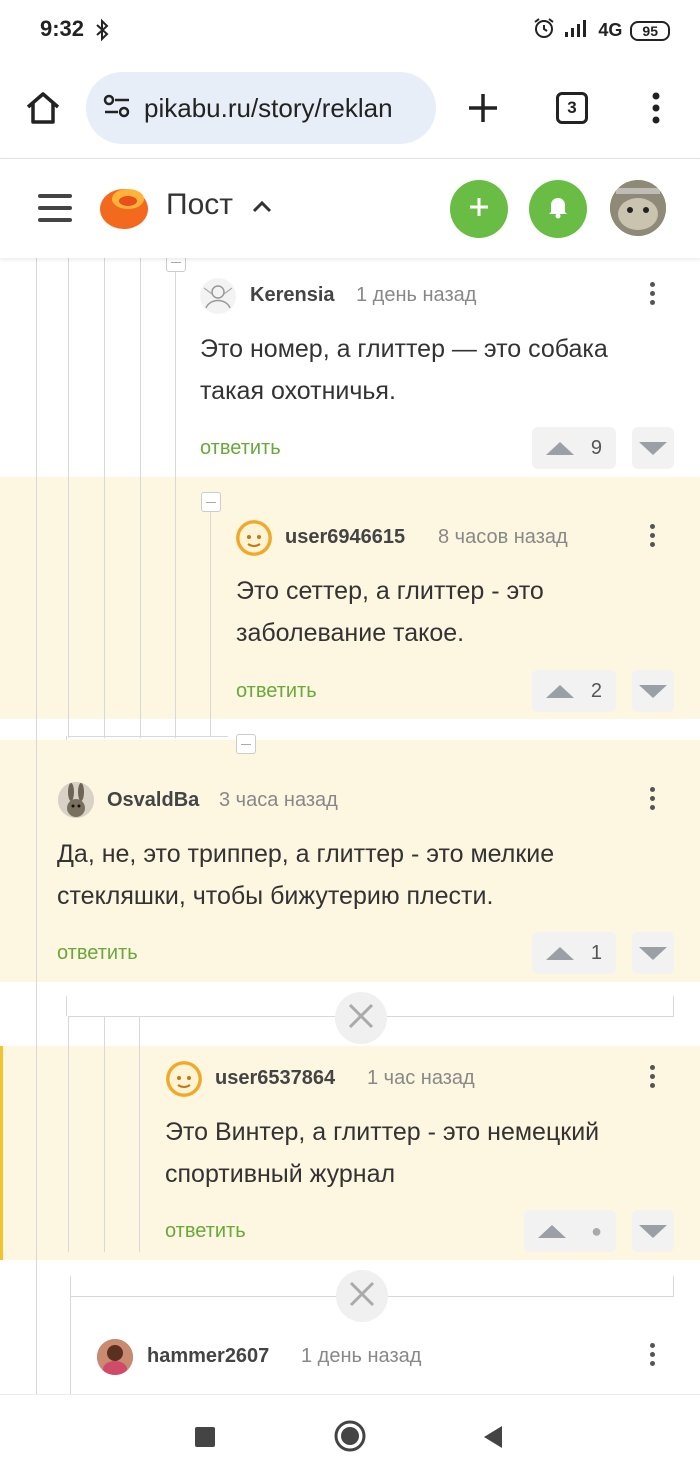 The width and height of the screenshot is (700, 1478). I want to click on comment-username: user6946615, so click(345, 537).